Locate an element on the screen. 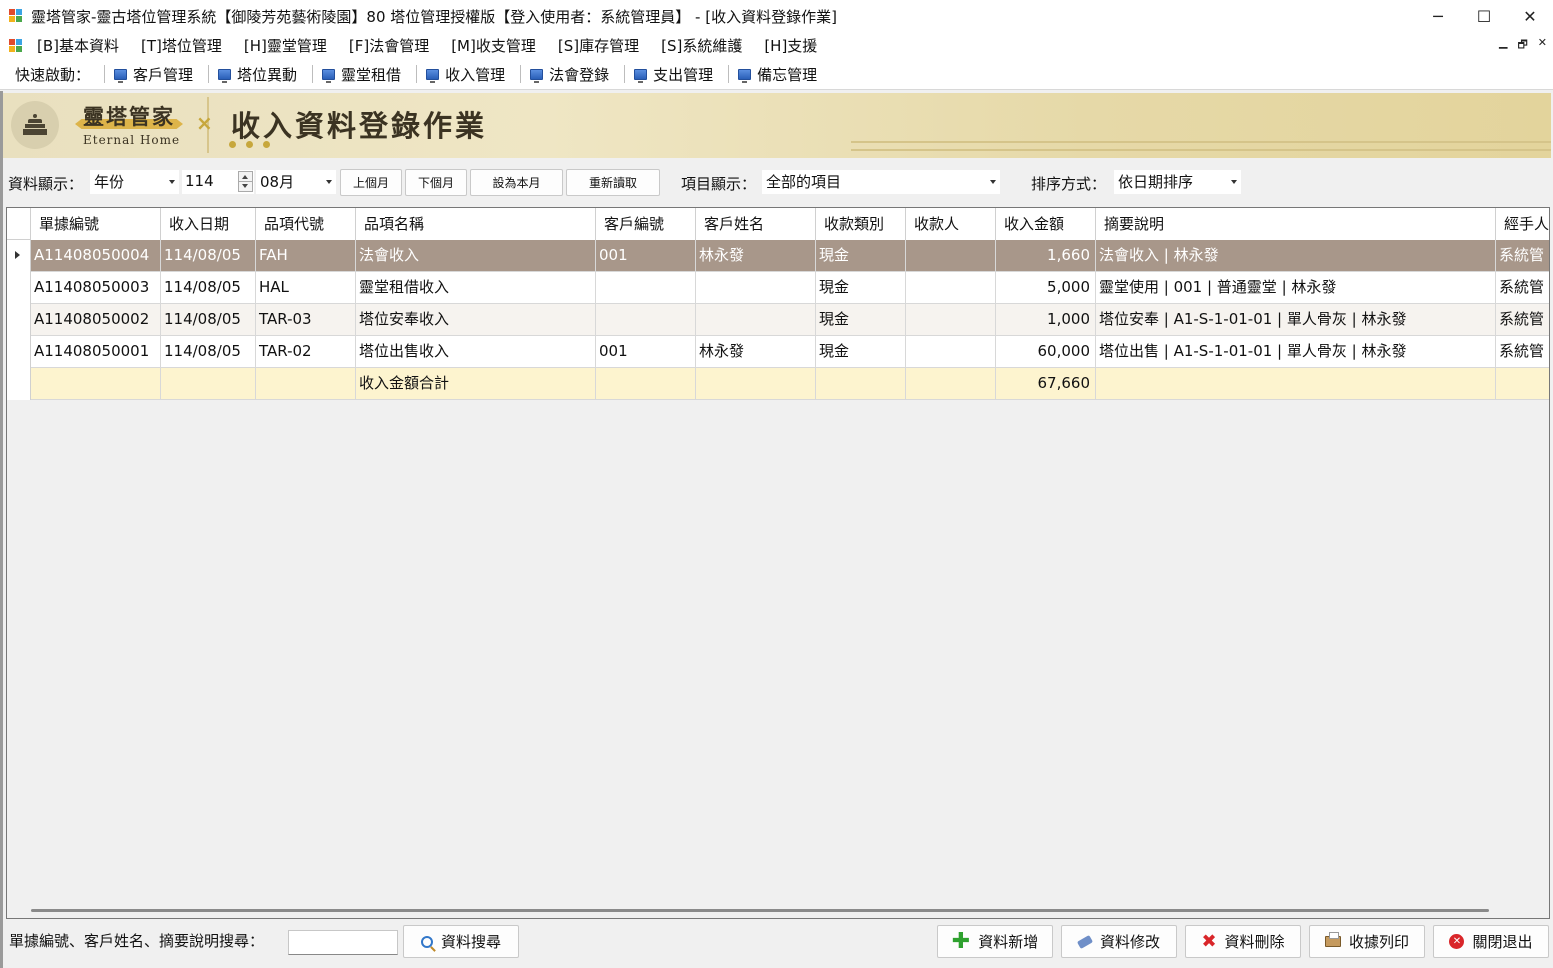 The width and height of the screenshot is (1553, 968). delete-record-button: ✖ 資料刪除 is located at coordinates (1243, 941).